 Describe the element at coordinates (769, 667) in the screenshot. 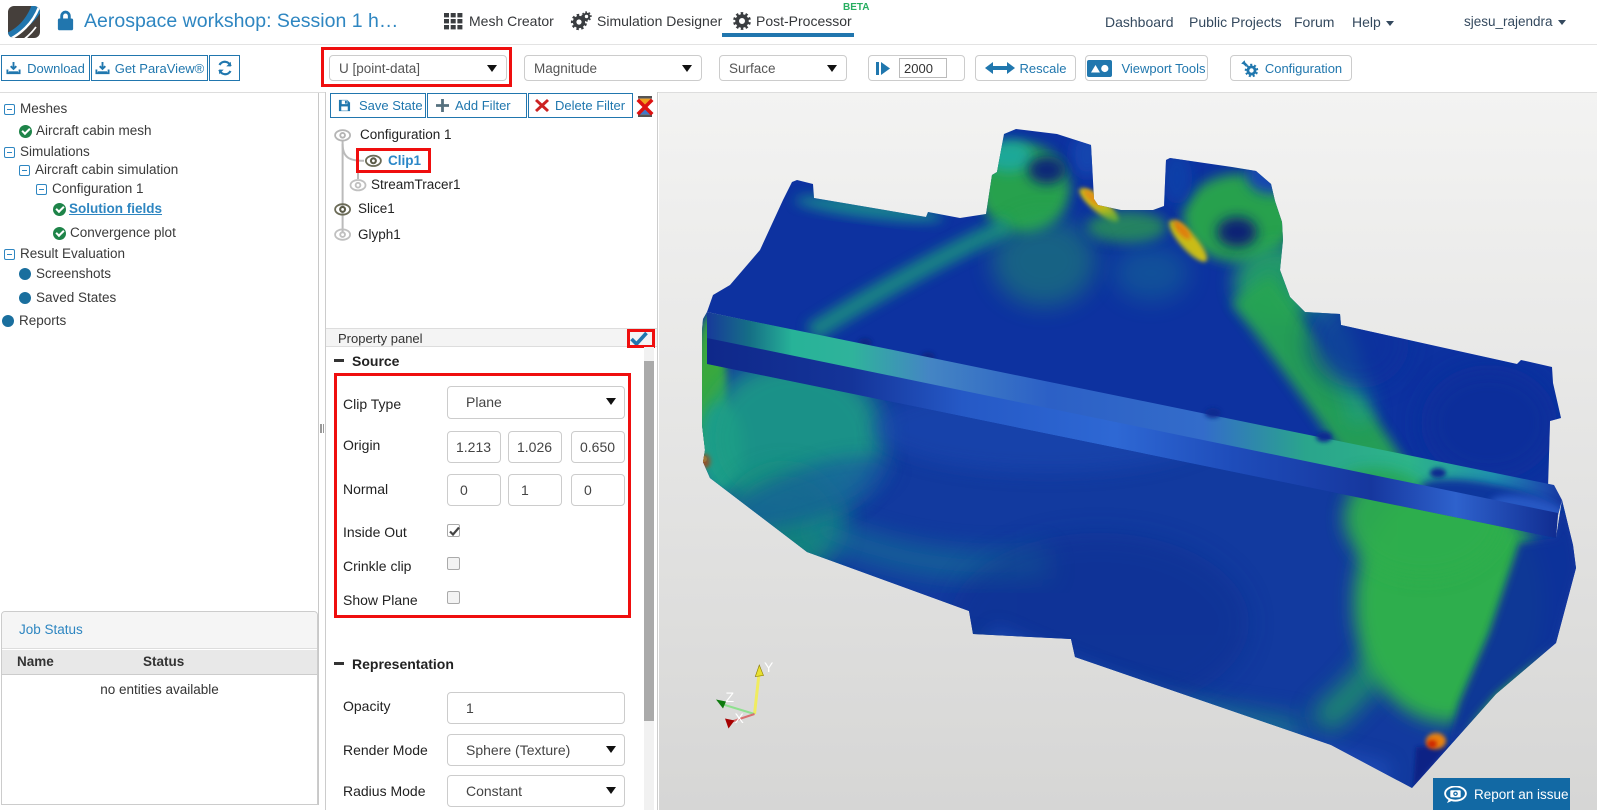

I see `svg-text: Y` at that location.